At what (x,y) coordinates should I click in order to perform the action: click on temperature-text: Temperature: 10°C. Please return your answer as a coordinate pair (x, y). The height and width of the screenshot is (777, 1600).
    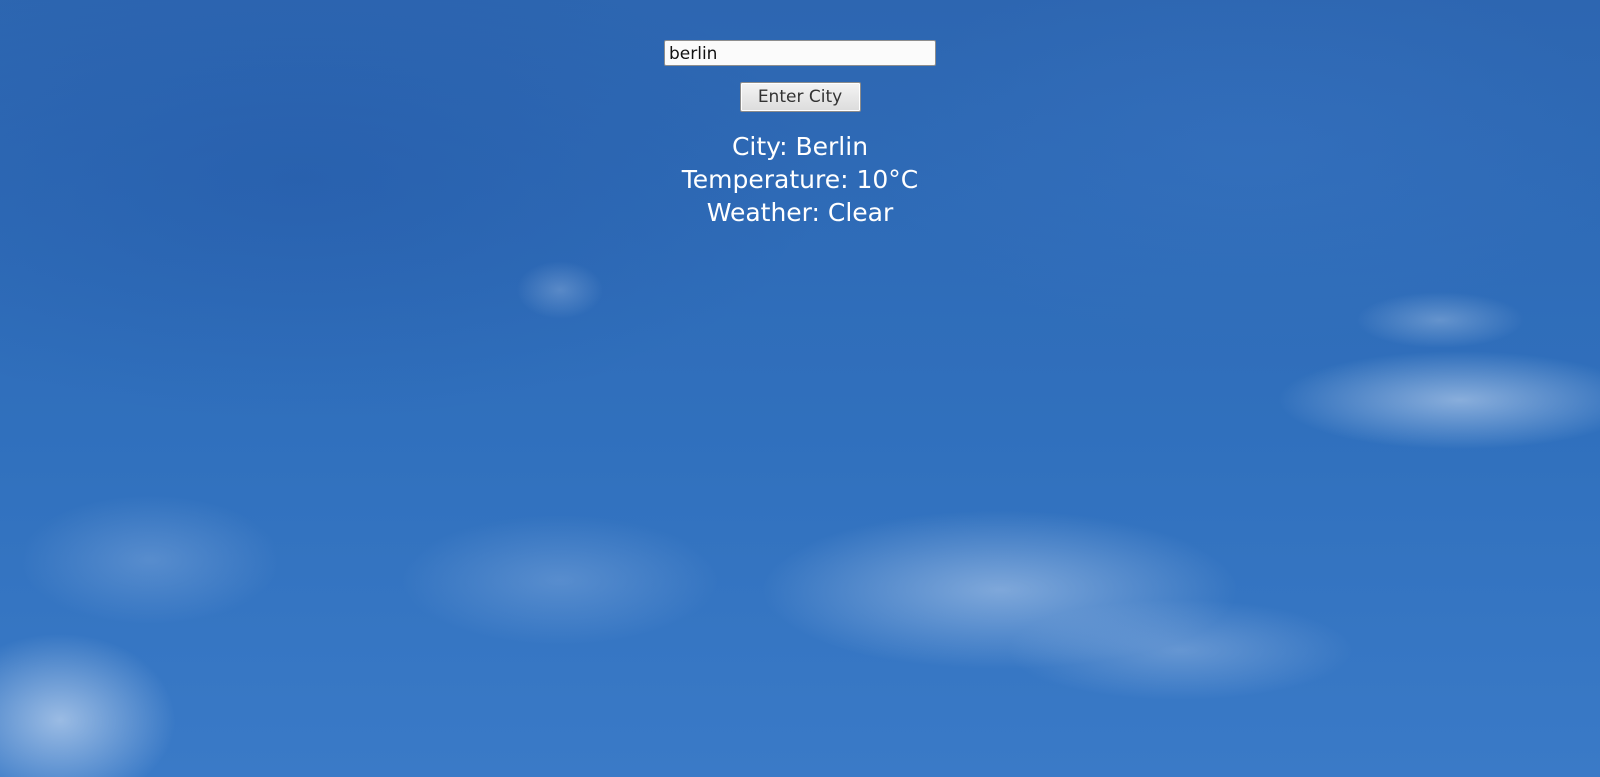
    Looking at the image, I should click on (800, 179).